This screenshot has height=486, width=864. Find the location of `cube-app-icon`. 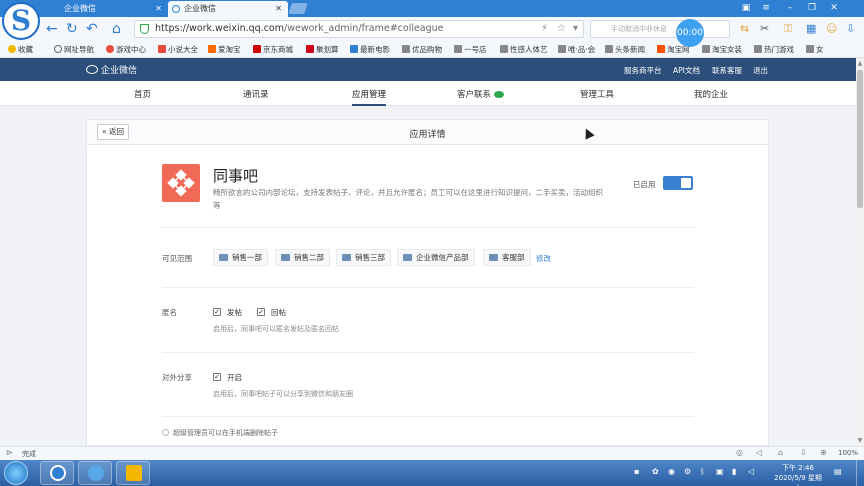

cube-app-icon is located at coordinates (134, 473).